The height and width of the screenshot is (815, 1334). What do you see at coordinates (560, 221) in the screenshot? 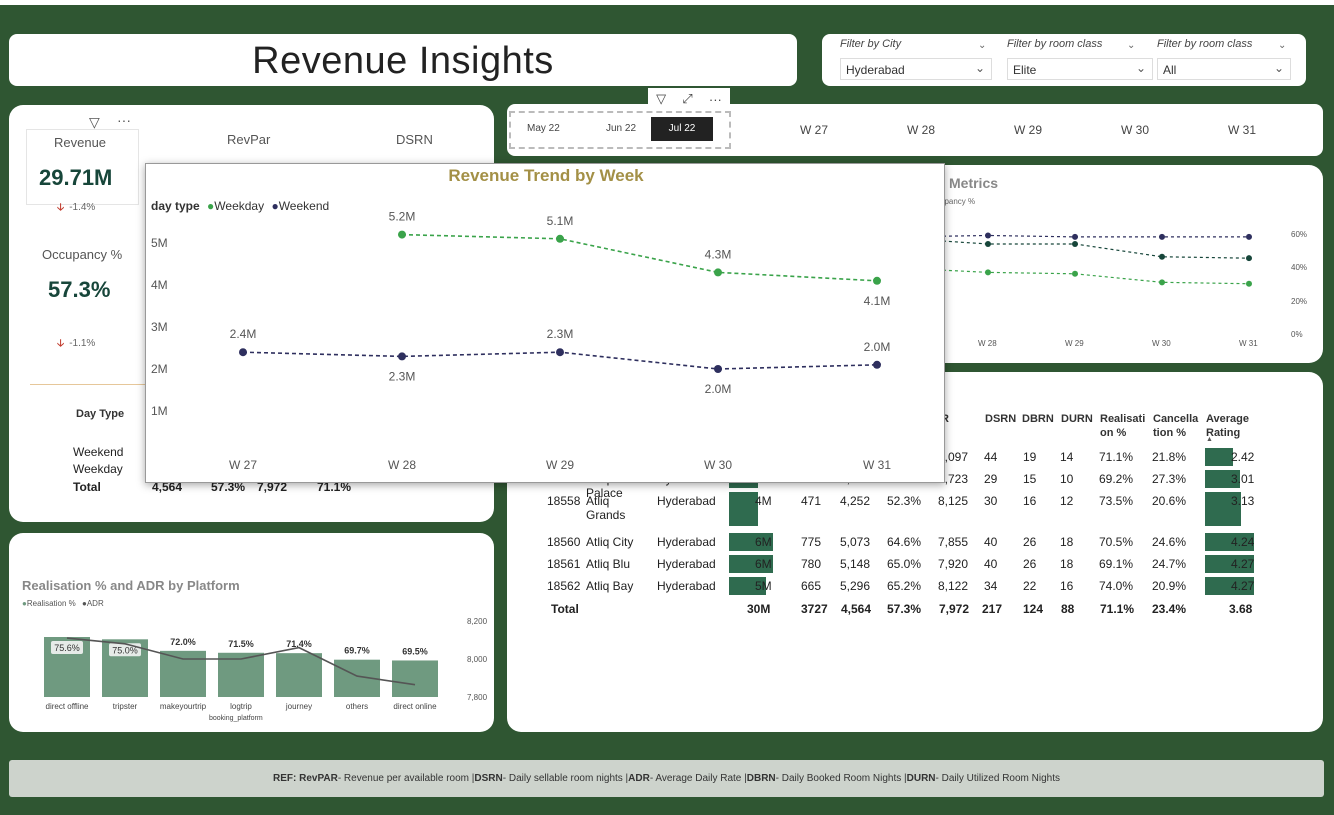
I see `data-label: 5.1M` at bounding box center [560, 221].